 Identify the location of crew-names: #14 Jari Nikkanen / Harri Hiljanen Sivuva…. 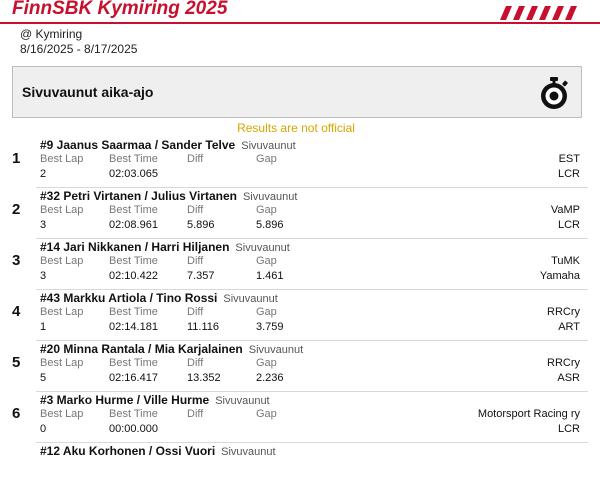
(165, 247).